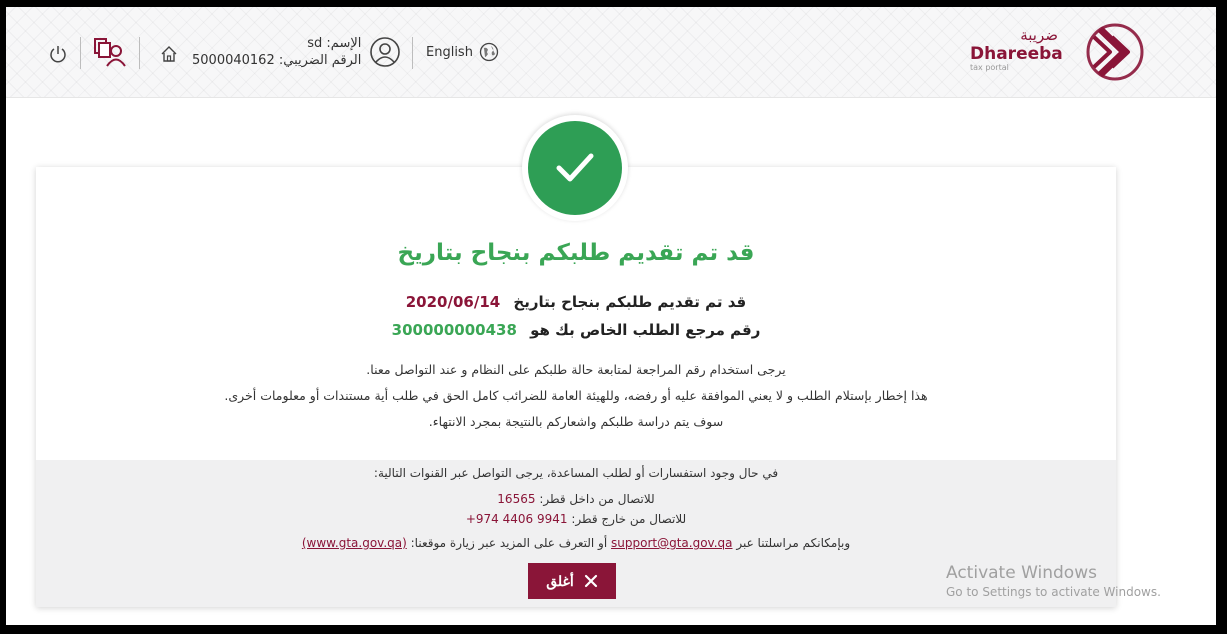 This screenshot has height=634, width=1227. I want to click on home-icon, so click(169, 54).